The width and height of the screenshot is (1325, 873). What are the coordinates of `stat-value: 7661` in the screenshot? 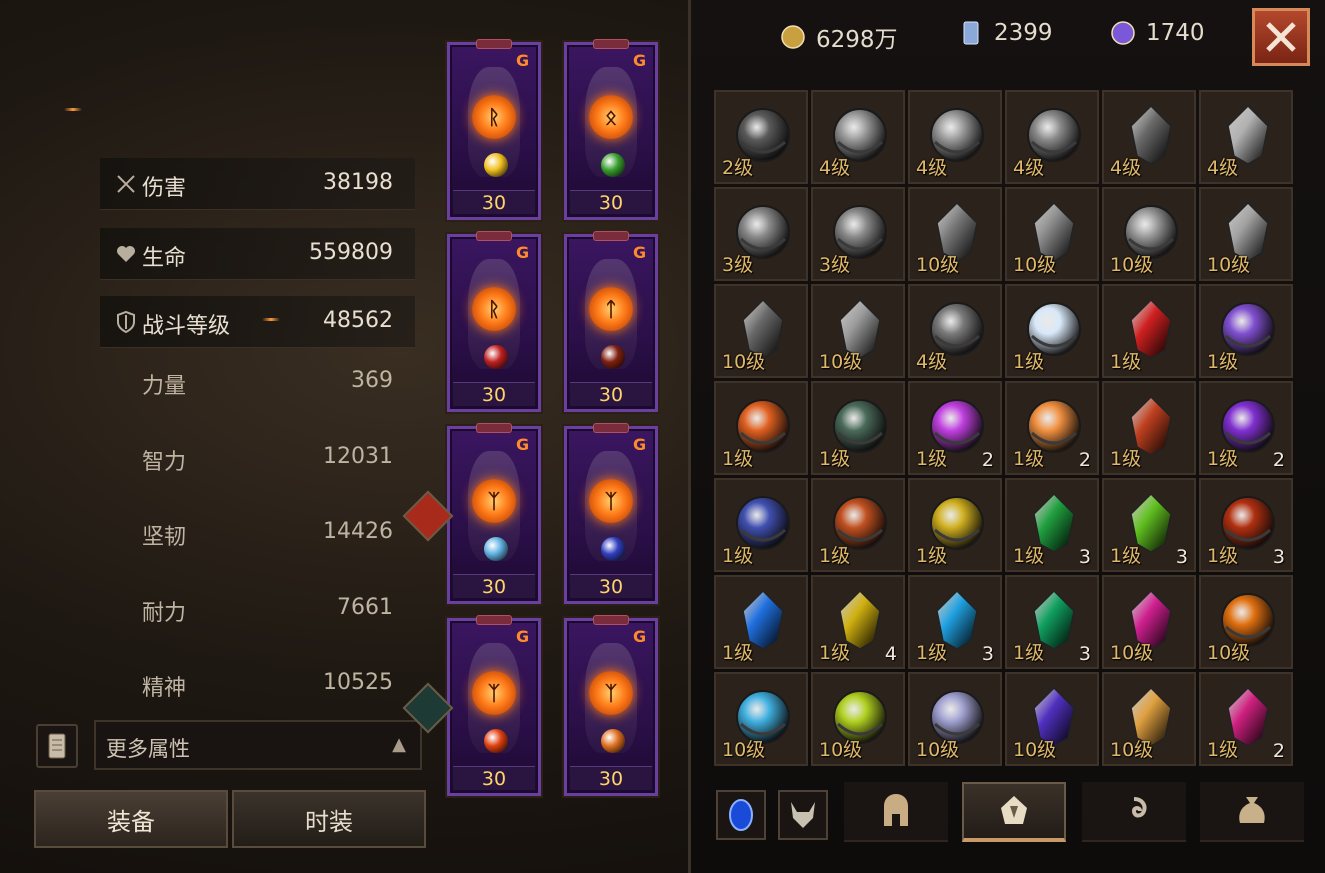 It's located at (365, 607).